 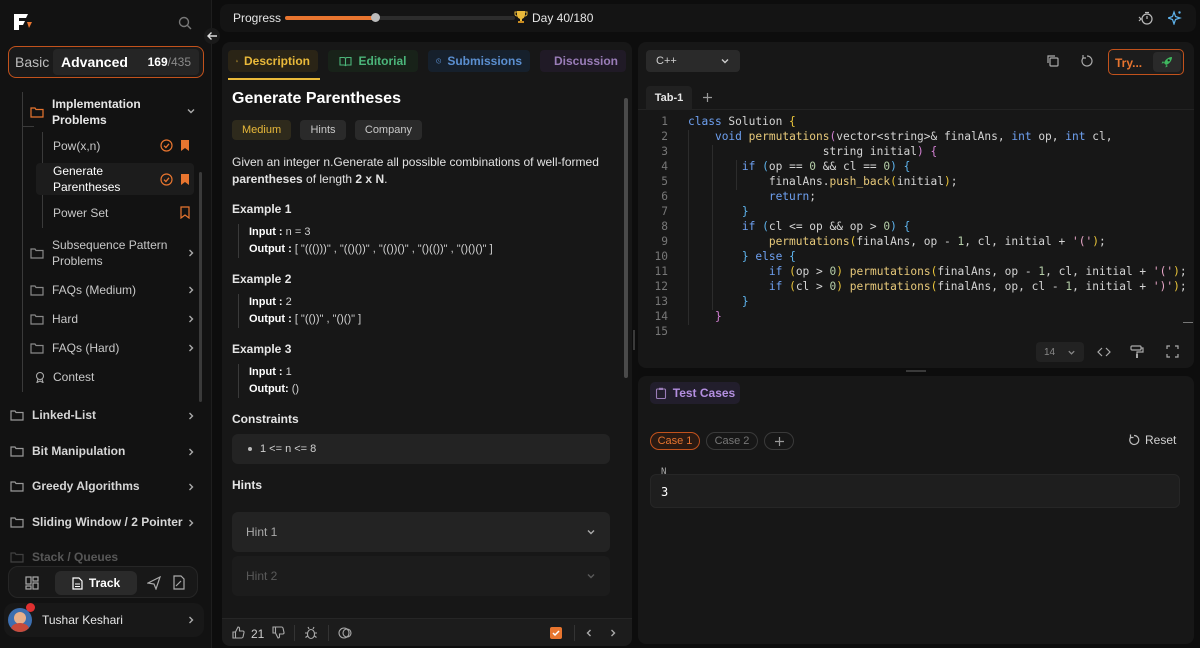 What do you see at coordinates (1053, 61) in the screenshot?
I see `copy-icon` at bounding box center [1053, 61].